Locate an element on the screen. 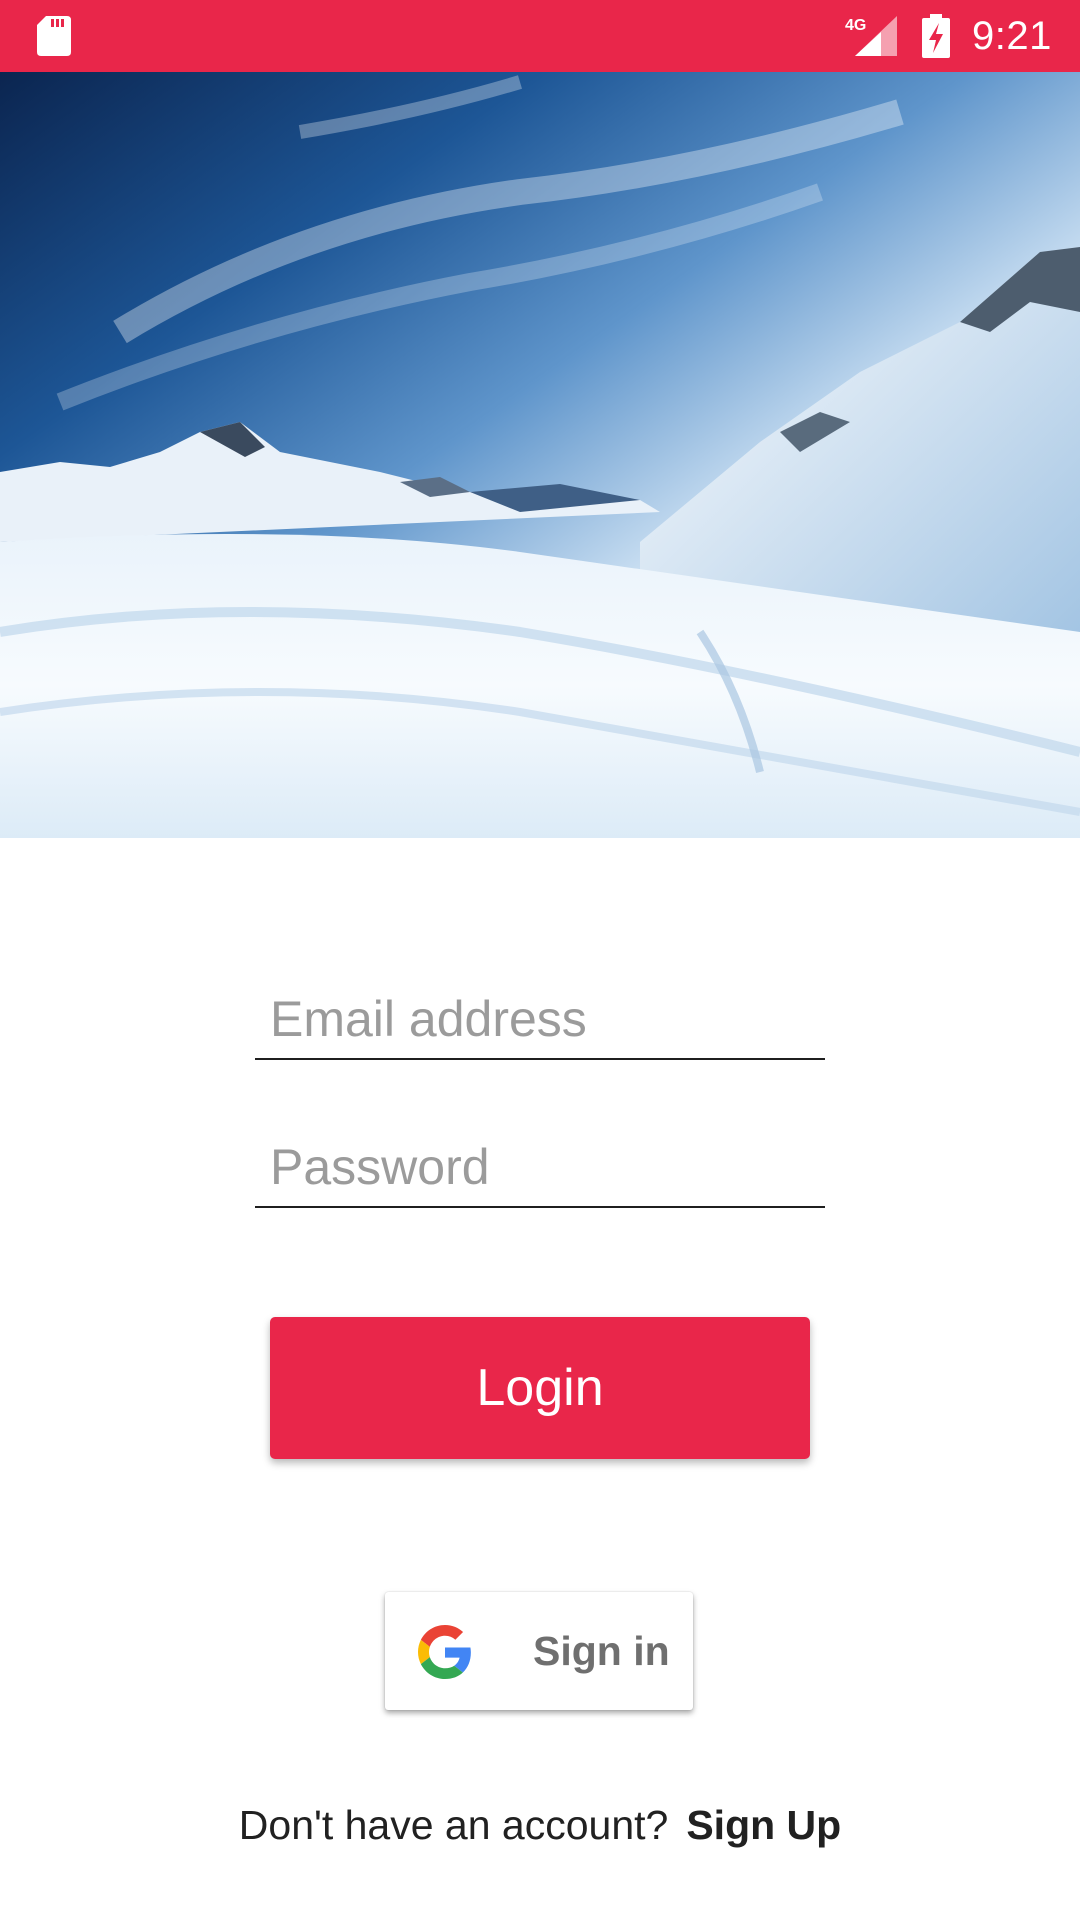 Image resolution: width=1080 pixels, height=1920 pixels. signup-row: Don't have an account? Sign Up is located at coordinates (540, 1825).